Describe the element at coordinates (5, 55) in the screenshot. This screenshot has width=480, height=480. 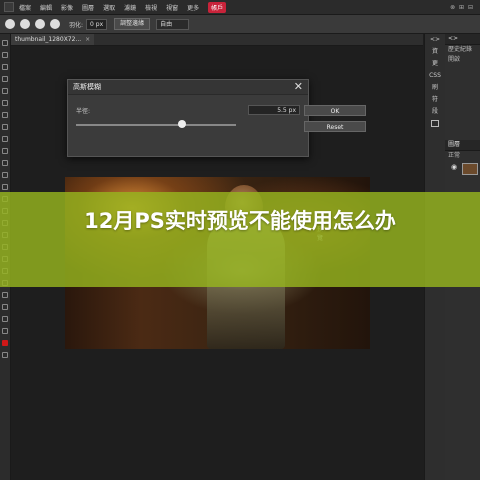
I see `marquee-tool-icon` at that location.